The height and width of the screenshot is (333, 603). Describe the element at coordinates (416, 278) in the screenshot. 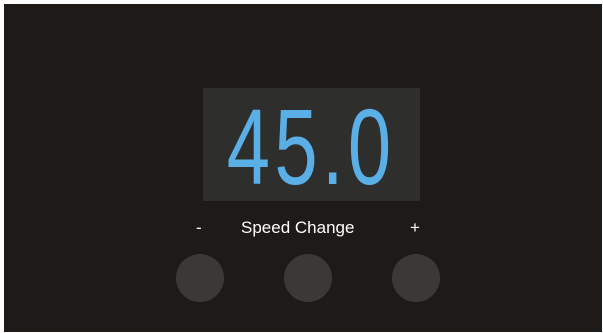

I see `increase-speed-button` at that location.